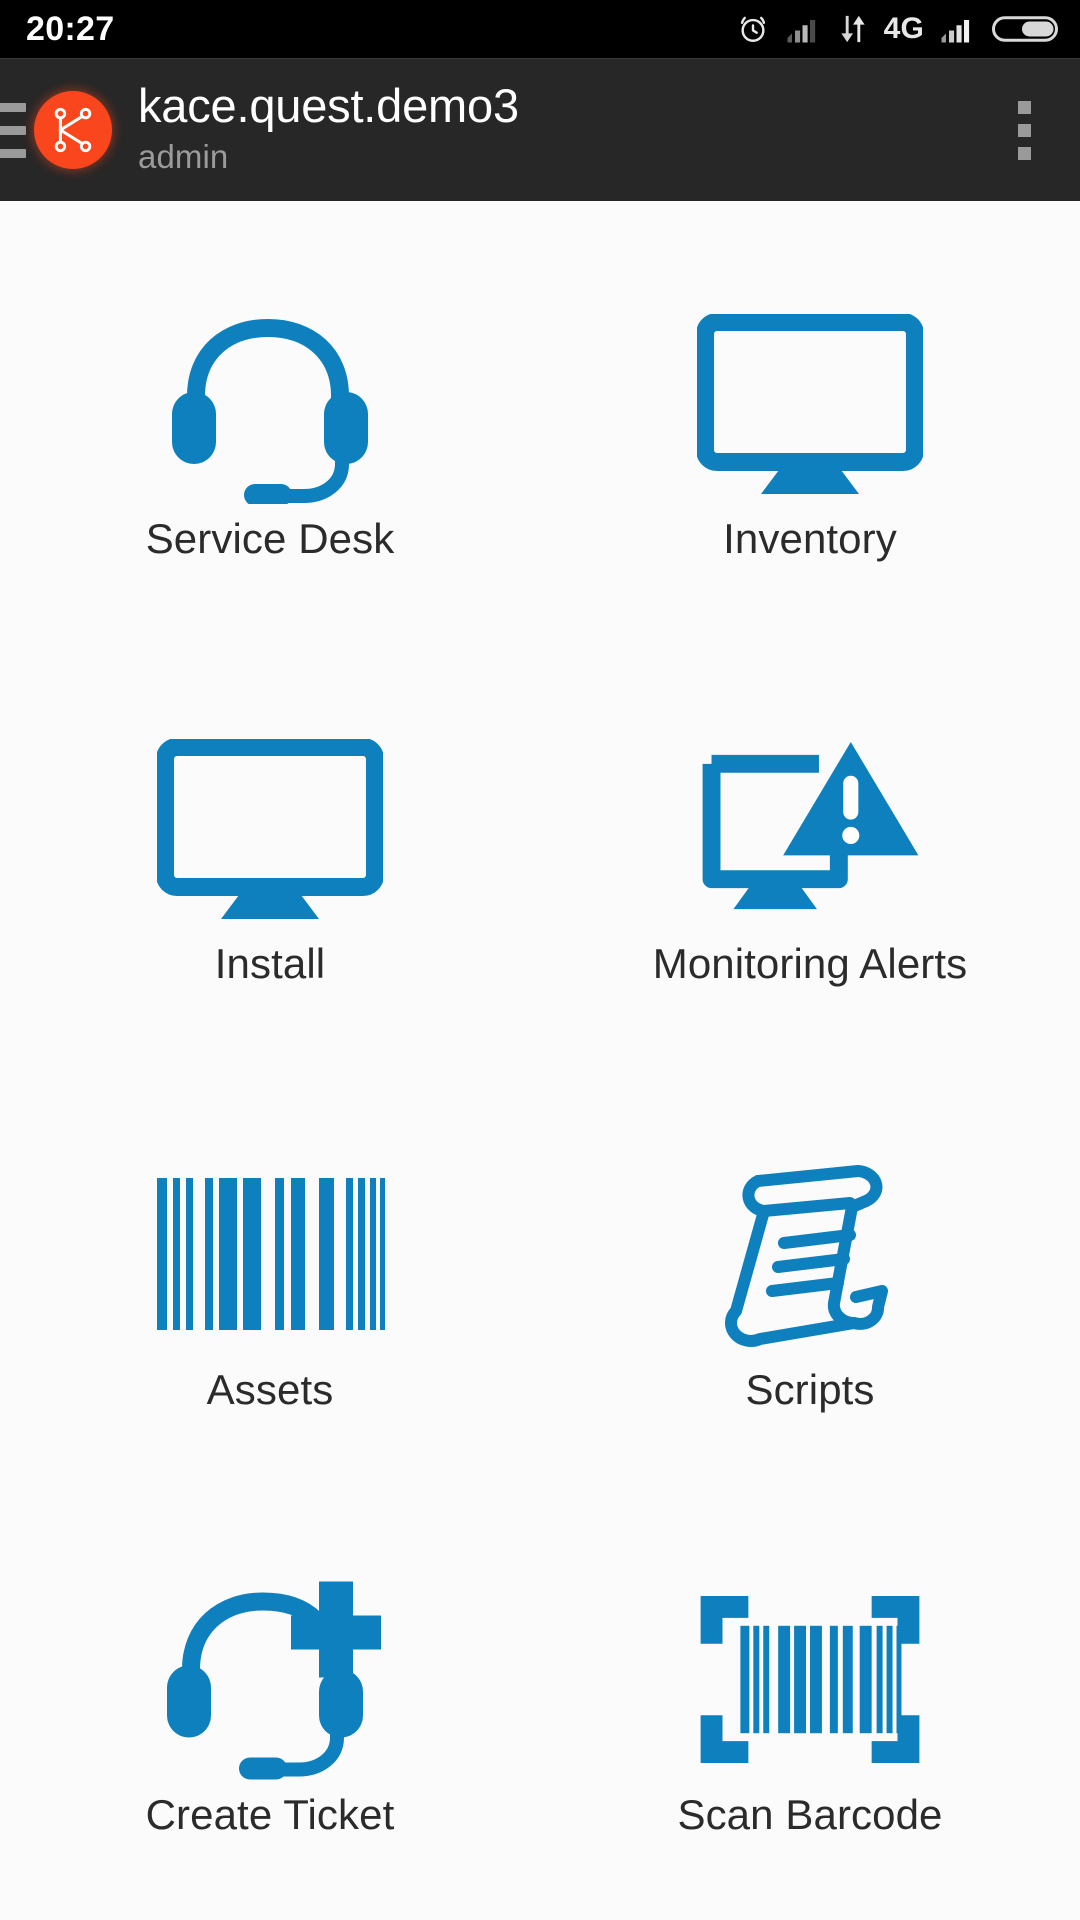 The image size is (1080, 1920). I want to click on kace-logo-icon, so click(73, 130).